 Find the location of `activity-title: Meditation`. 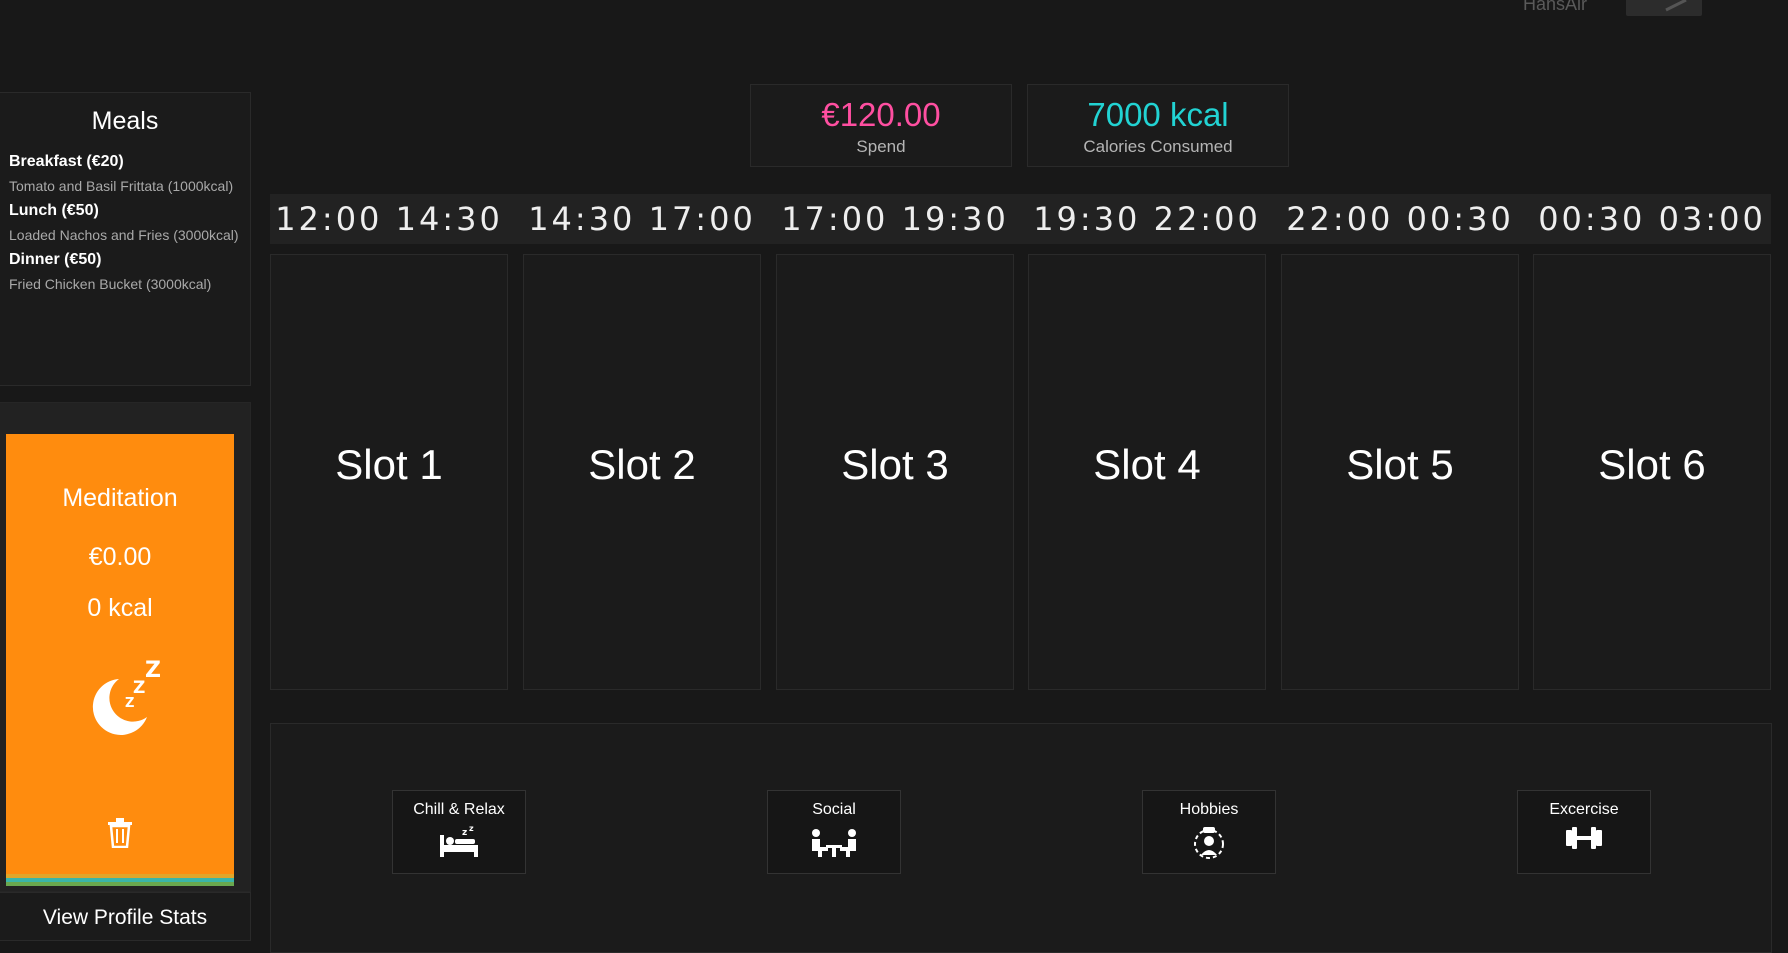

activity-title: Meditation is located at coordinates (120, 498).